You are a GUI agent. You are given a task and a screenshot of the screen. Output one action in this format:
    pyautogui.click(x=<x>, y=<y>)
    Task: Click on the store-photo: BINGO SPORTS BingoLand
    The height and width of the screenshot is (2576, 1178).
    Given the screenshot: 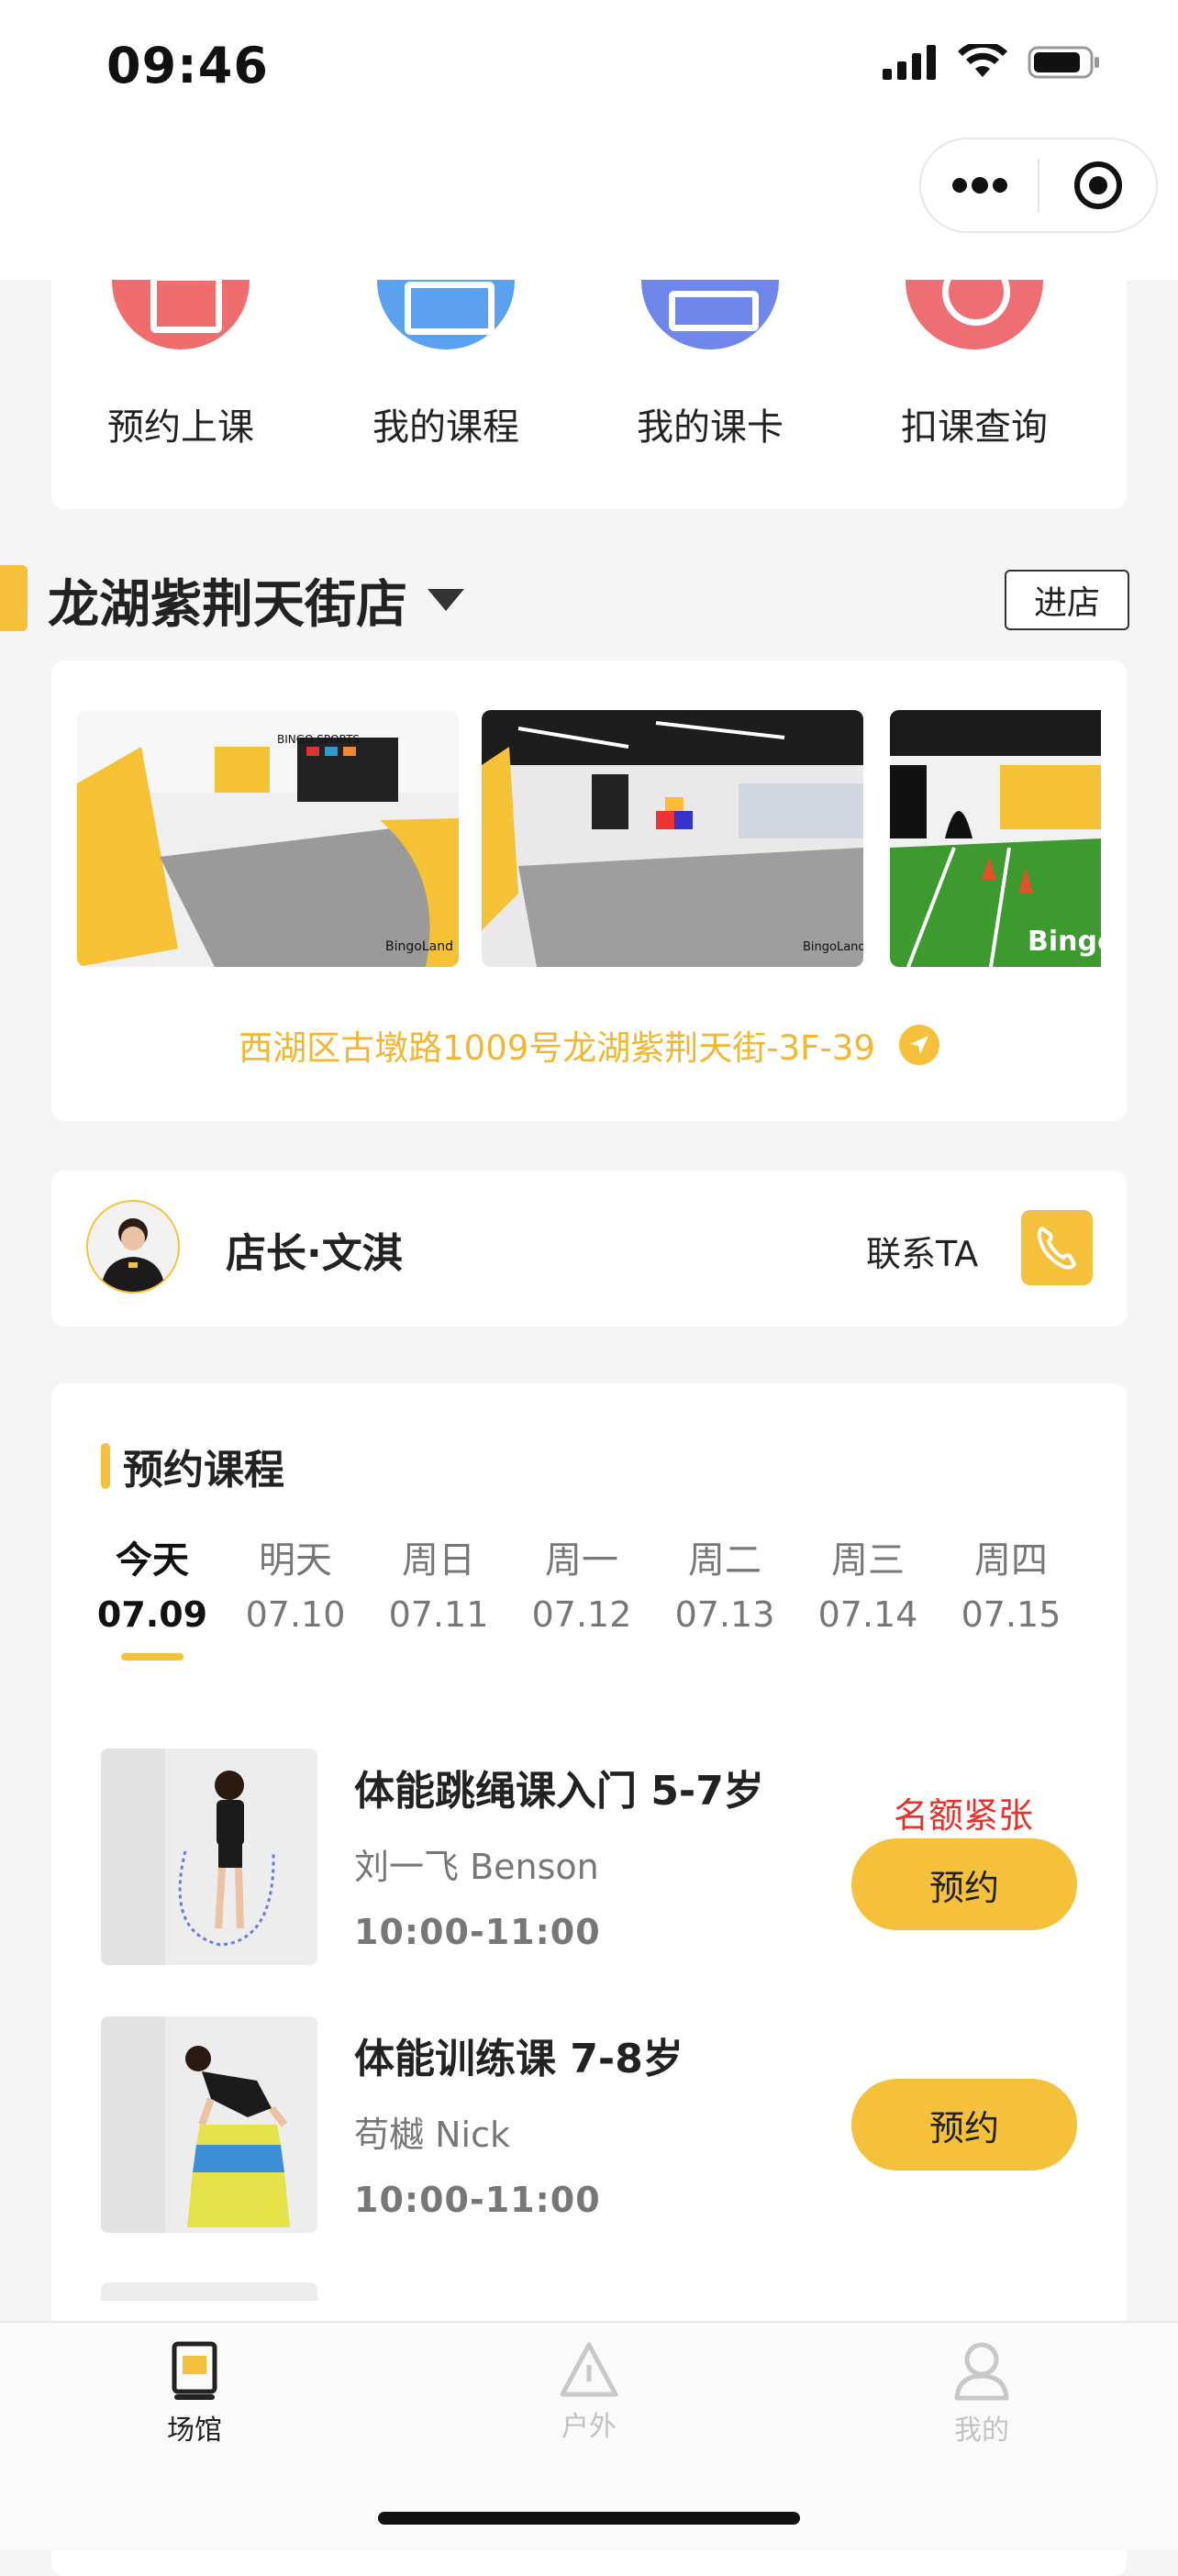 What is the action you would take?
    pyautogui.click(x=268, y=838)
    